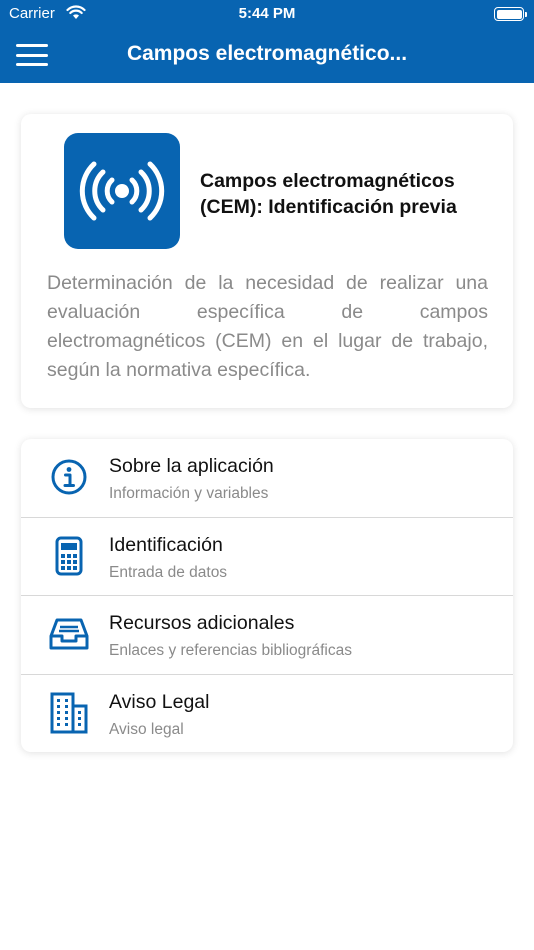 The width and height of the screenshot is (534, 950). I want to click on menu-item-subtitle: Entrada de datos, so click(168, 572).